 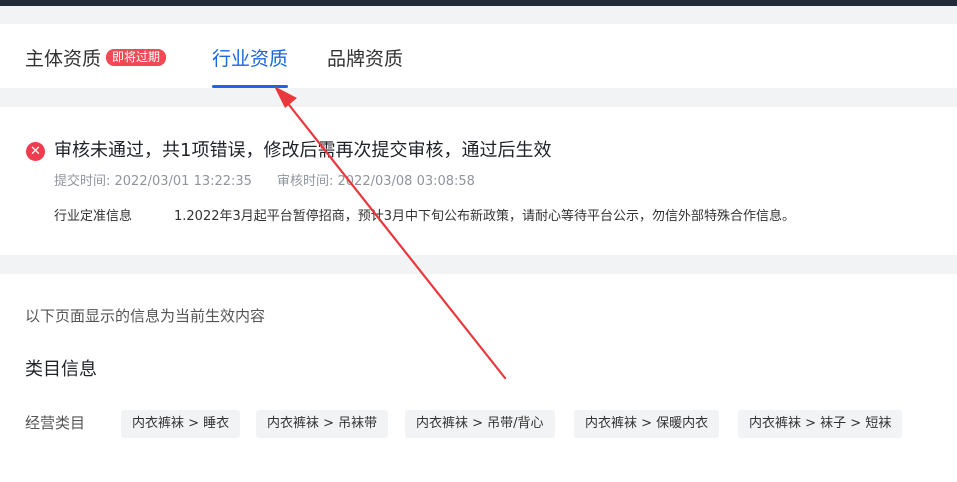 I want to click on tab-industry-qualification: 行业资质, so click(x=250, y=59).